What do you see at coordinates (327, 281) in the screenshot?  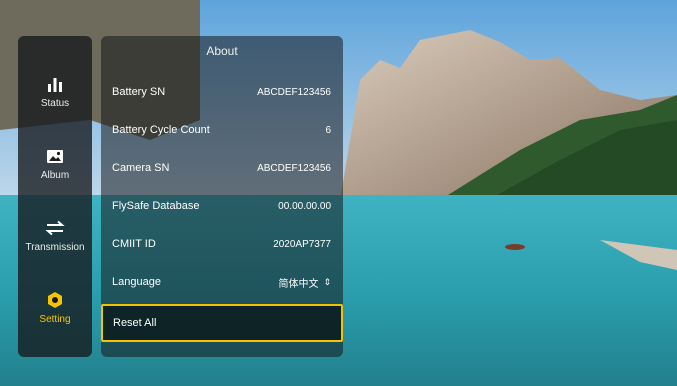 I see `up-down-arrows-icon: ⇕` at bounding box center [327, 281].